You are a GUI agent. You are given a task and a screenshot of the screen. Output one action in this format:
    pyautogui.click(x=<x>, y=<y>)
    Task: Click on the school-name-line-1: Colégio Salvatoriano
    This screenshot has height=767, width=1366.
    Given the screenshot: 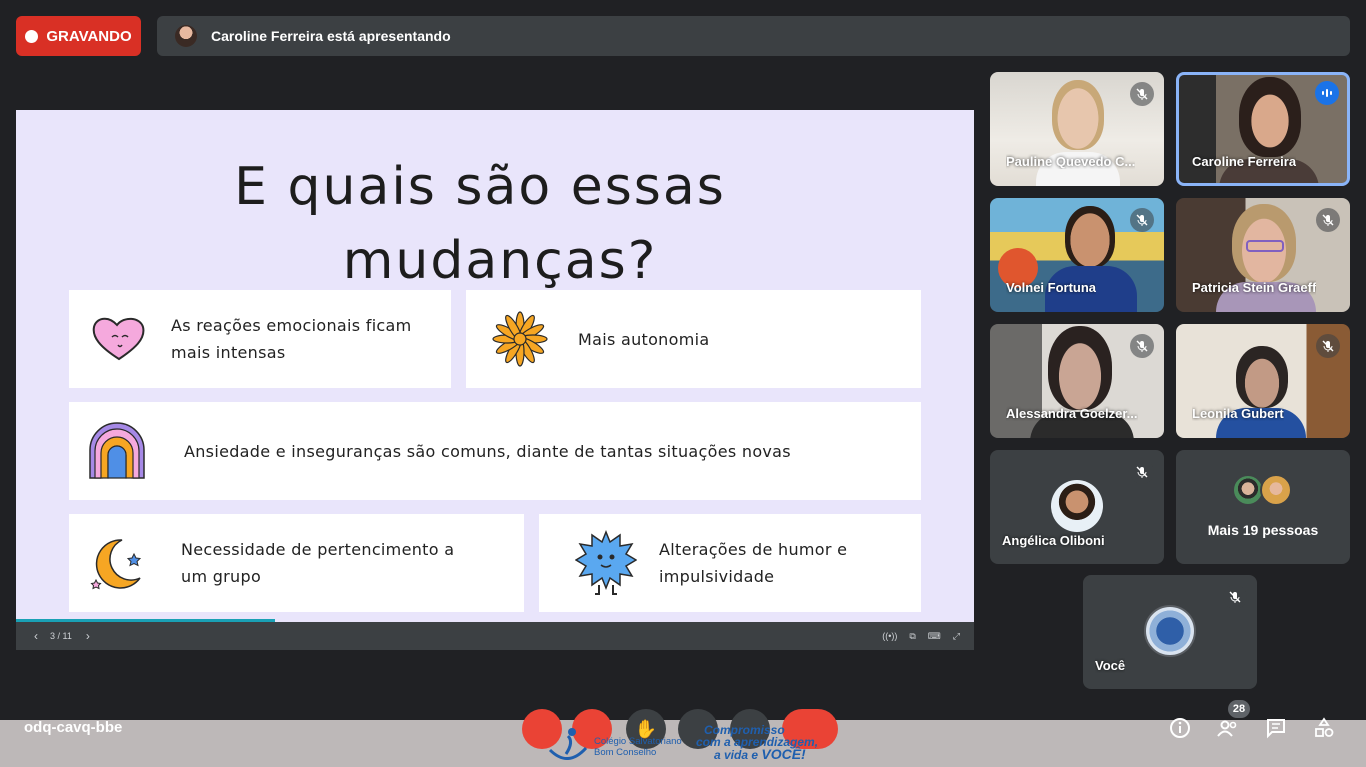 What is the action you would take?
    pyautogui.click(x=638, y=741)
    